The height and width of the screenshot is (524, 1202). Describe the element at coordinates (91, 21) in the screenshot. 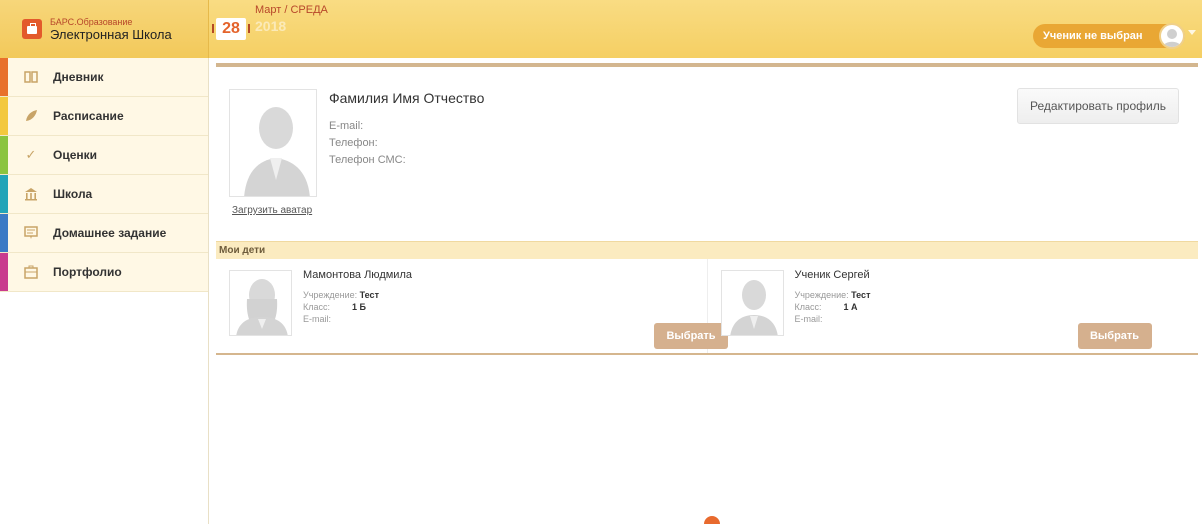

I see `brand-subtitle: БАРС.Образование` at that location.